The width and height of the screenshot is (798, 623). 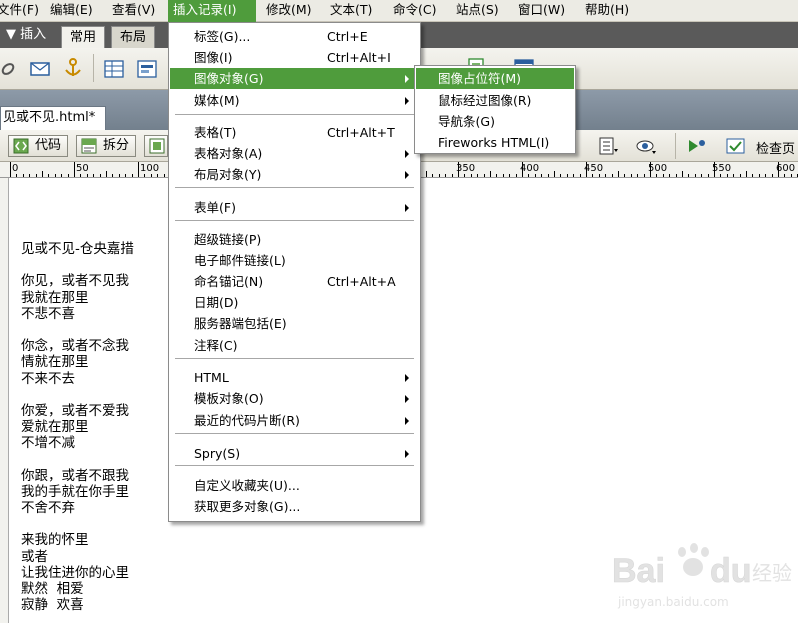 What do you see at coordinates (215, 207) in the screenshot?
I see `menu-item-label: 表单(F)` at bounding box center [215, 207].